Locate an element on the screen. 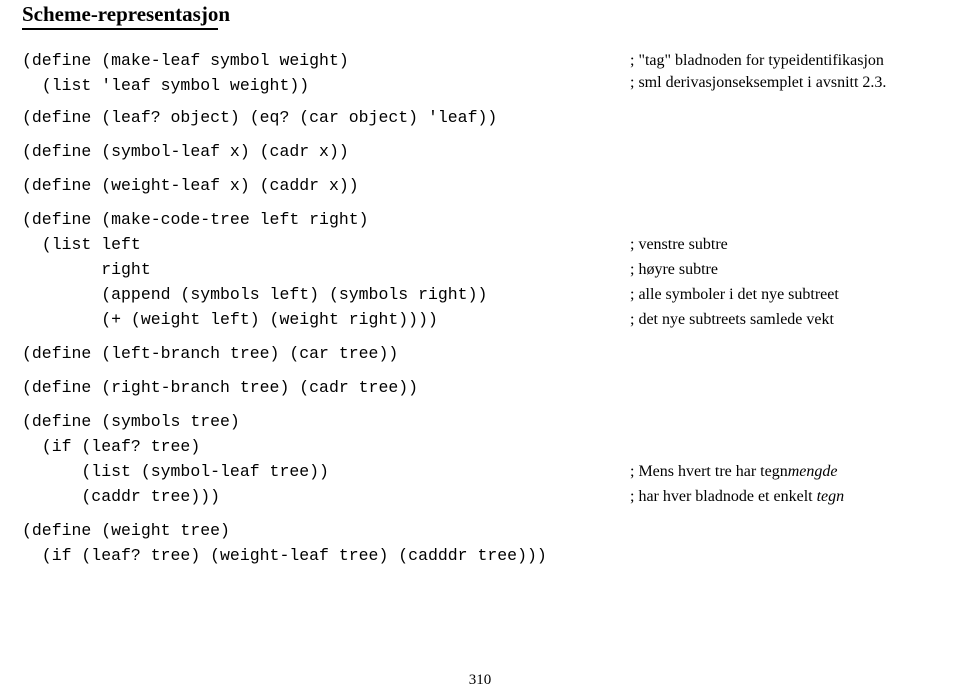  comment-line: ; Mens hvert tre har tegnmengde is located at coordinates (734, 471).